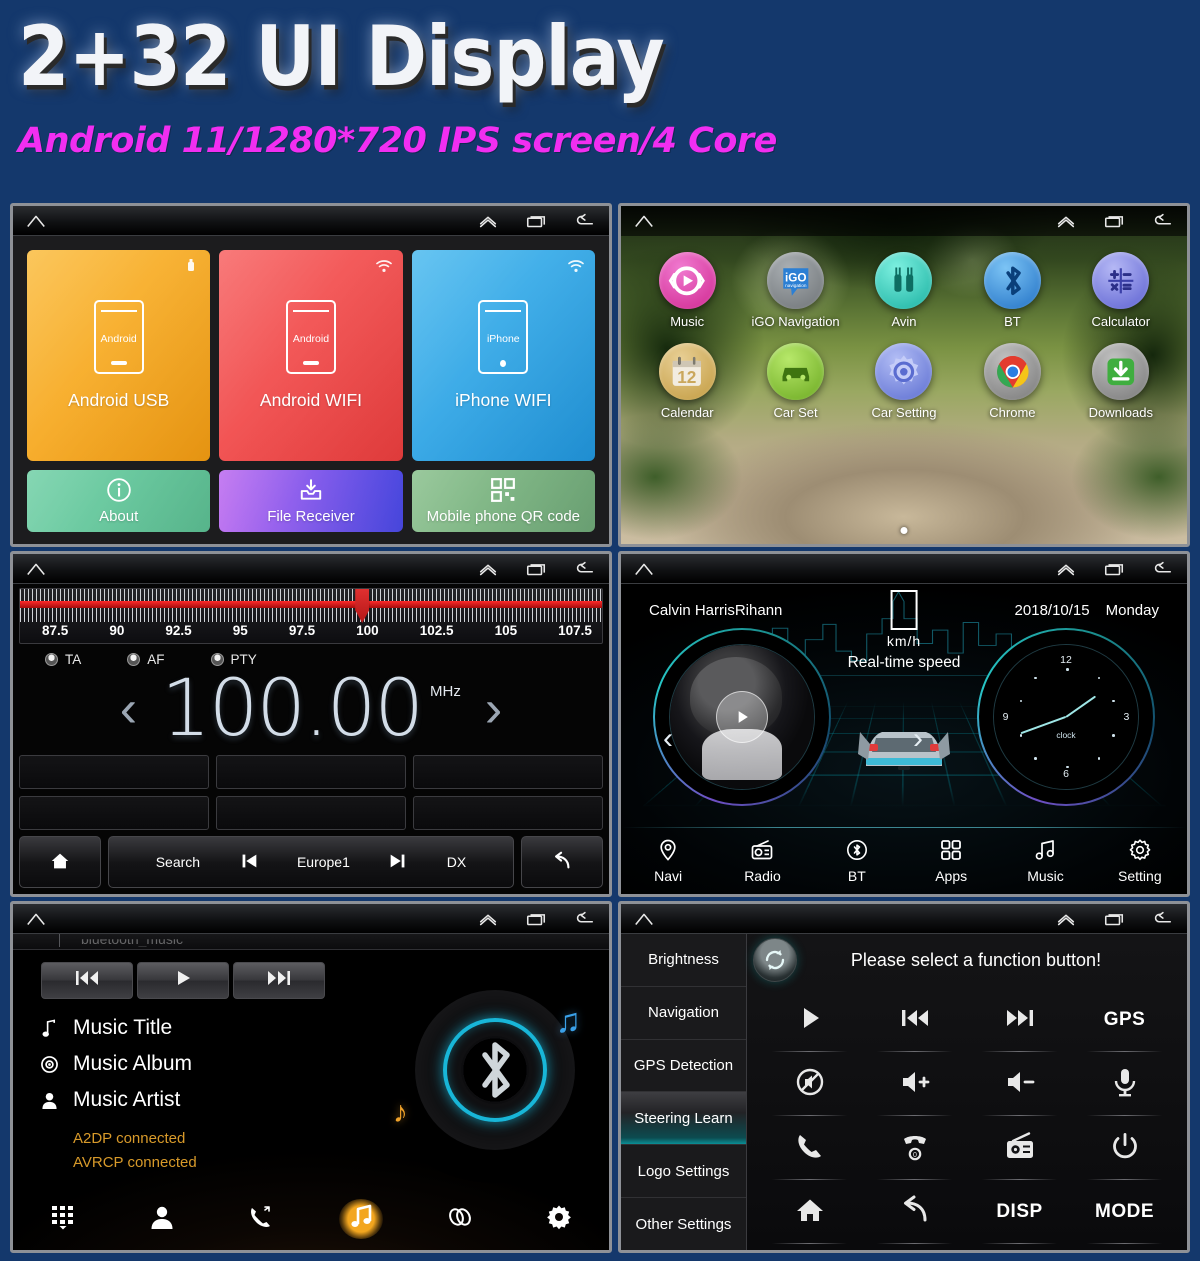 This screenshot has height=1261, width=1200. I want to click on app-car-setting: Car Setting, so click(904, 381).